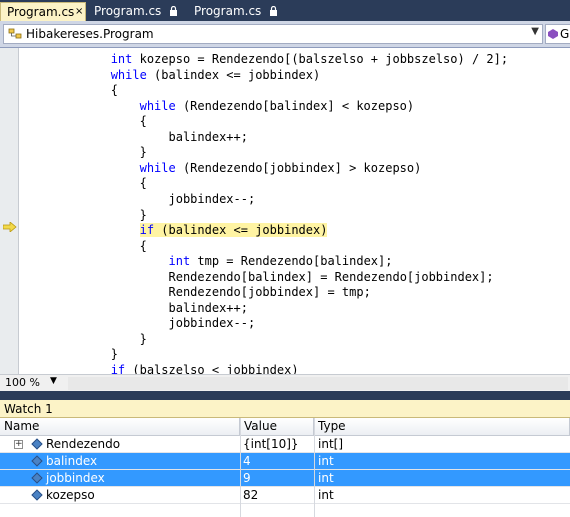 The image size is (570, 517). I want to click on current-statement-arrow-icon, so click(10, 227).